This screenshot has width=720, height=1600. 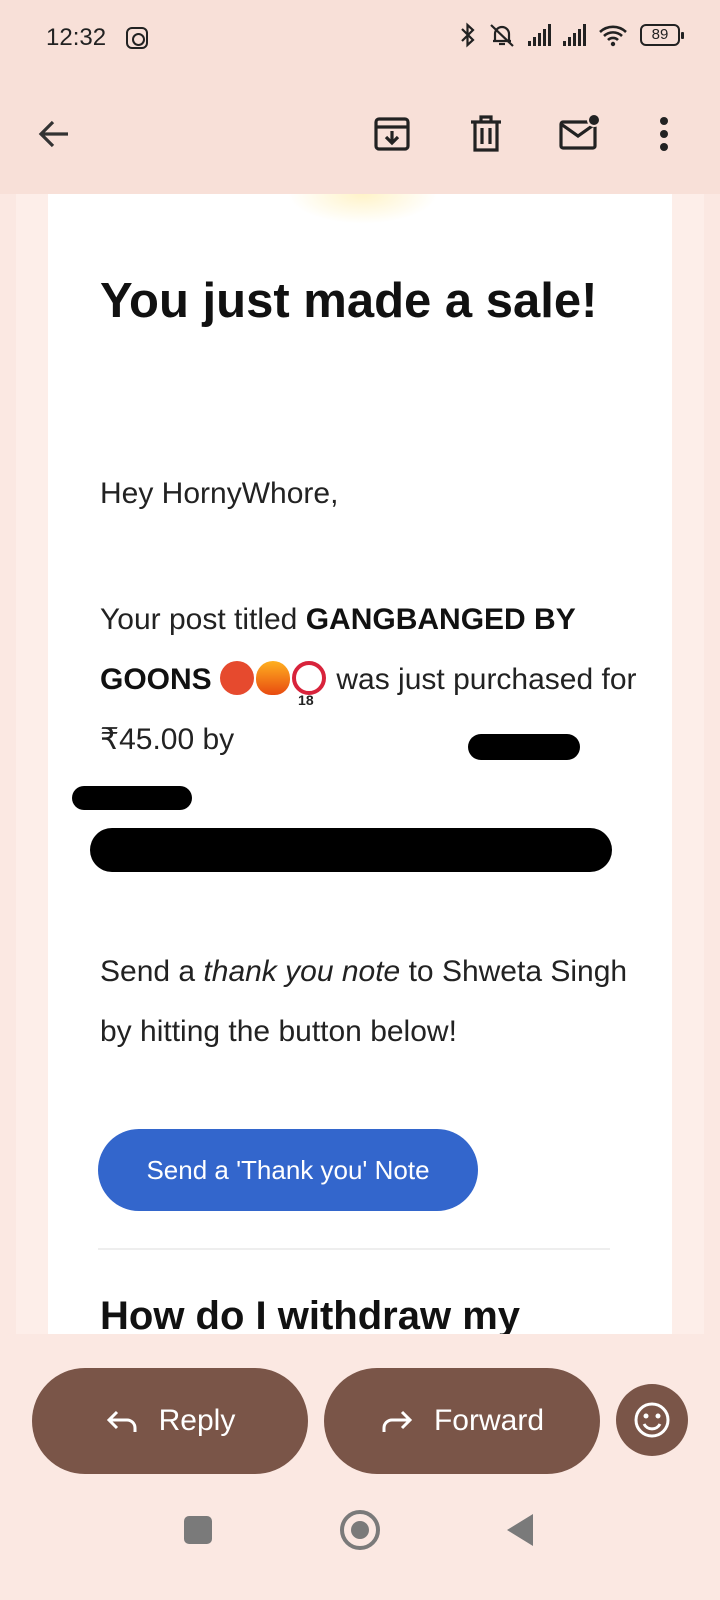 I want to click on recents-button, so click(x=198, y=1530).